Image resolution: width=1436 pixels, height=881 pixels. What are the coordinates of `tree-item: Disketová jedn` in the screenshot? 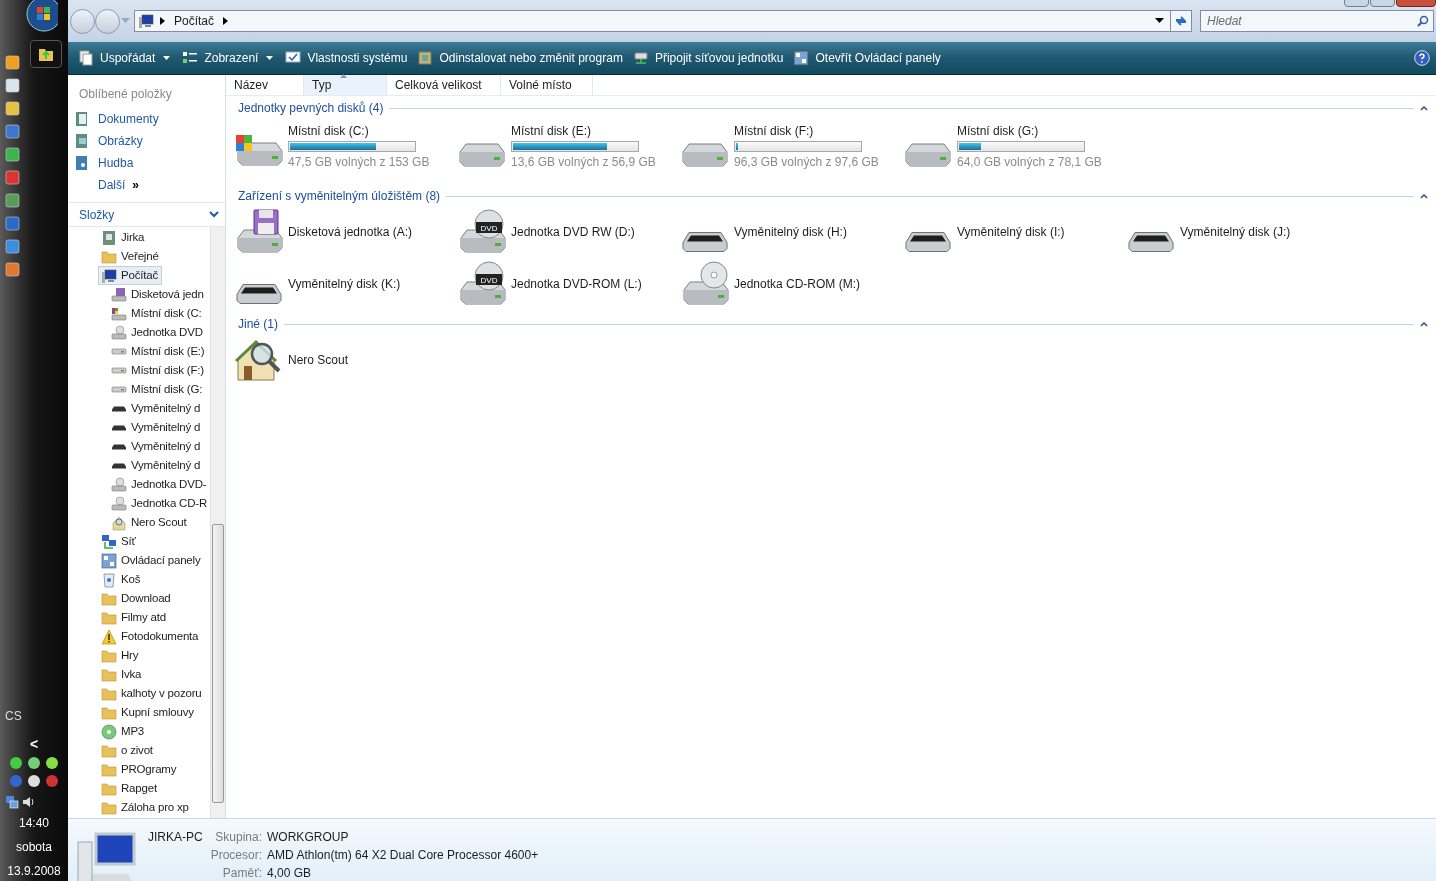 It's located at (158, 294).